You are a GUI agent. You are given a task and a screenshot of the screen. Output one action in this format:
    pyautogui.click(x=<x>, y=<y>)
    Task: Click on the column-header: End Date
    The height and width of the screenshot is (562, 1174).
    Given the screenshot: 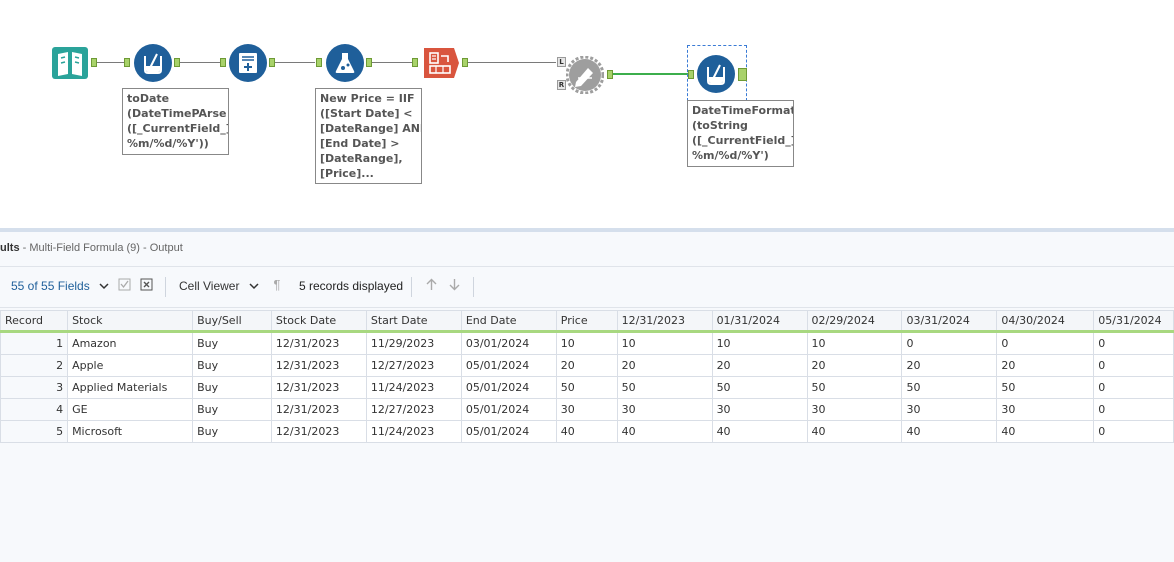 What is the action you would take?
    pyautogui.click(x=508, y=321)
    